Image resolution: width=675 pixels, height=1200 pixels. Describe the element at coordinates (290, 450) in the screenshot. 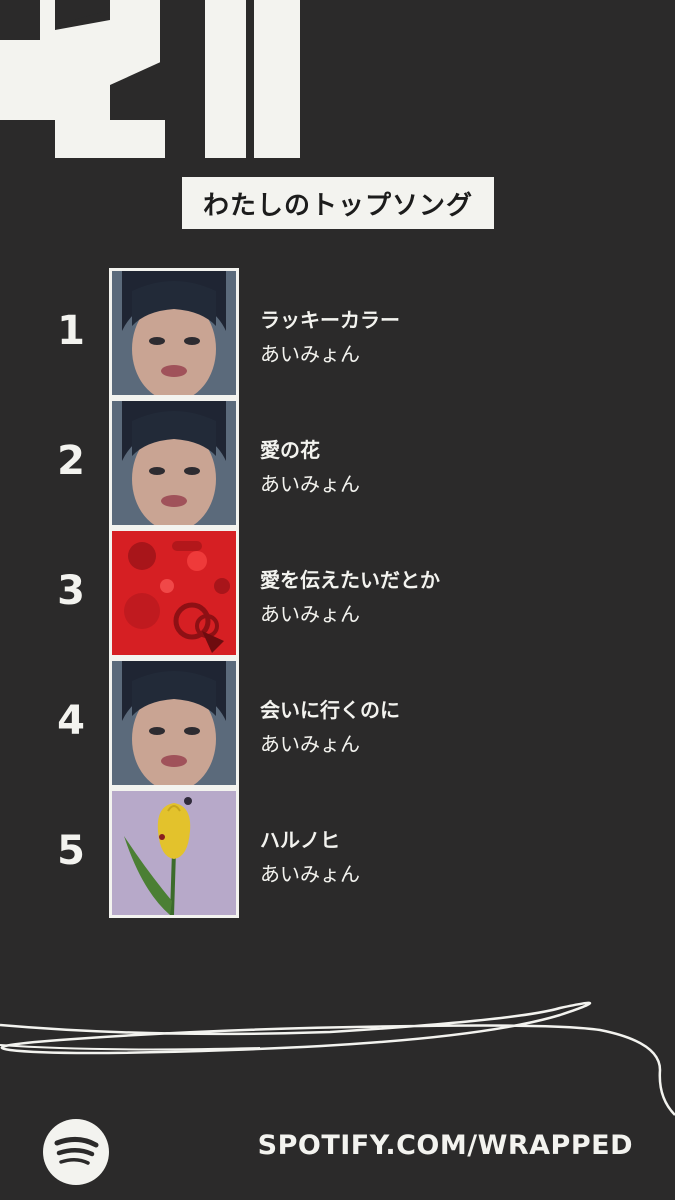

I see `song-title: 愛の花` at that location.